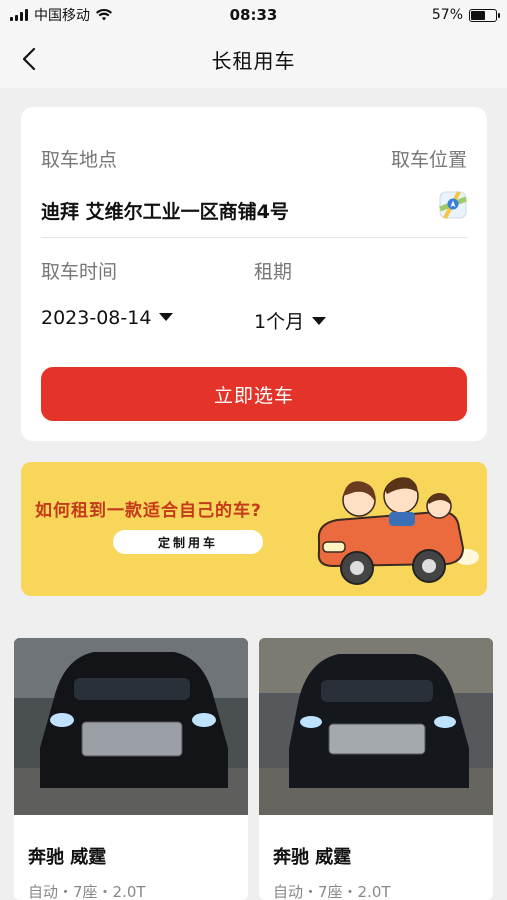  I want to click on family-car-illustration, so click(398, 531).